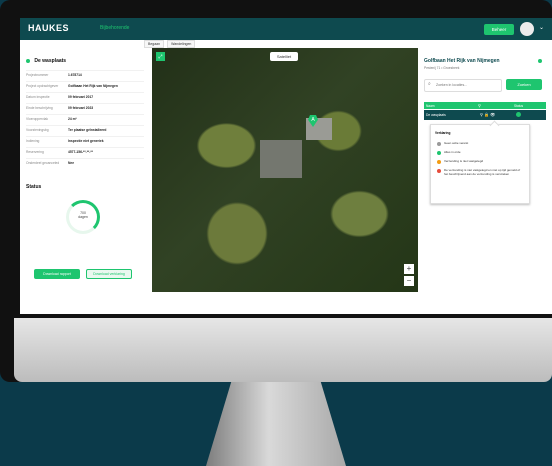  What do you see at coordinates (286, 29) in the screenshot?
I see `top-bar: HAUKES Bijbehorende Beheer ⌄` at bounding box center [286, 29].